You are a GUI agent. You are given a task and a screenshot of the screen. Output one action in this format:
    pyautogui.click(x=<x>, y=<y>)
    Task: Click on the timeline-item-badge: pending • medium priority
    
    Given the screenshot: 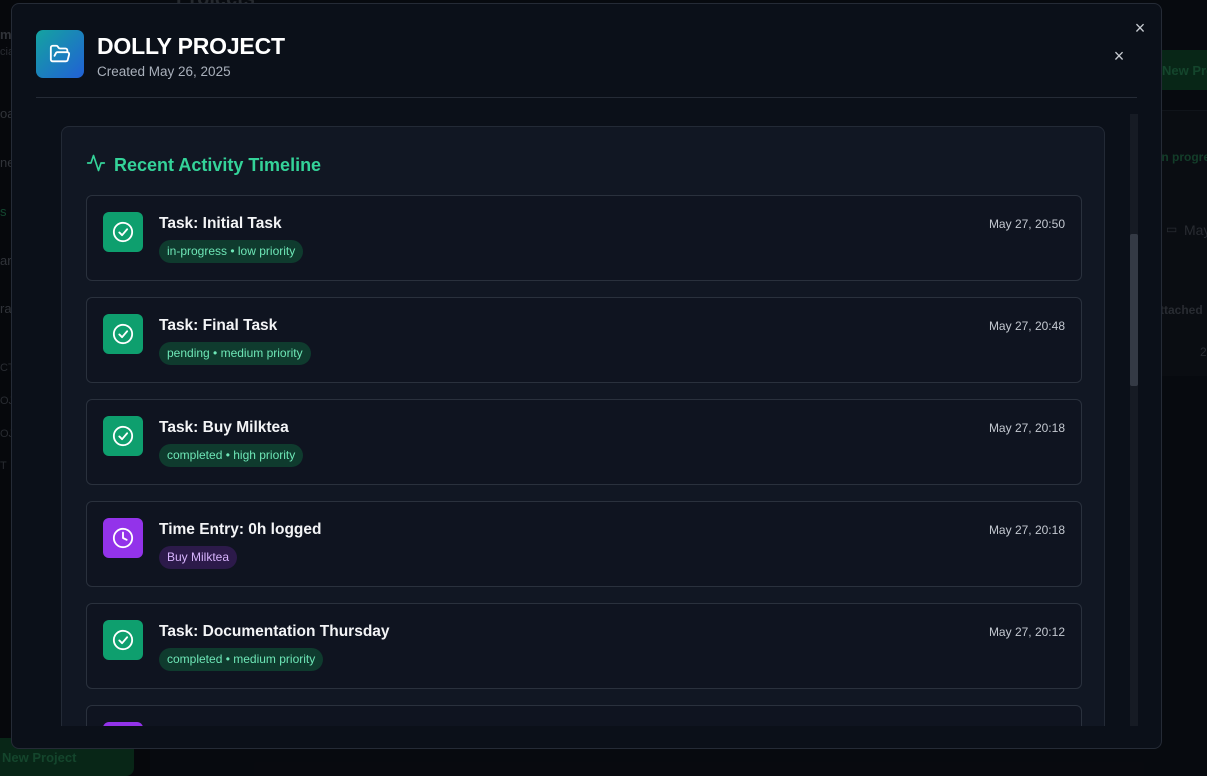 What is the action you would take?
    pyautogui.click(x=235, y=353)
    